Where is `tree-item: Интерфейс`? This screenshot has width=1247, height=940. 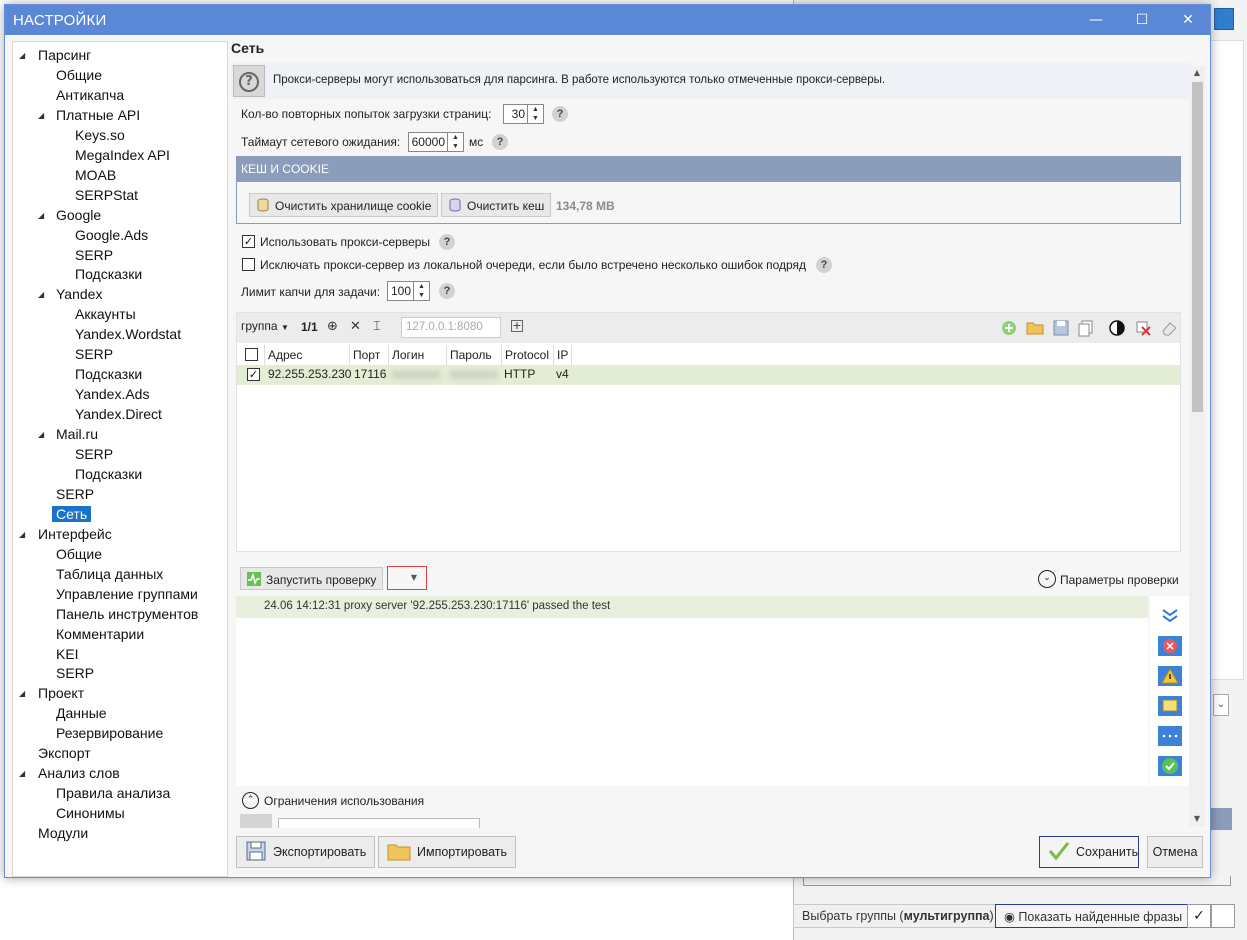 tree-item: Интерфейс is located at coordinates (75, 534).